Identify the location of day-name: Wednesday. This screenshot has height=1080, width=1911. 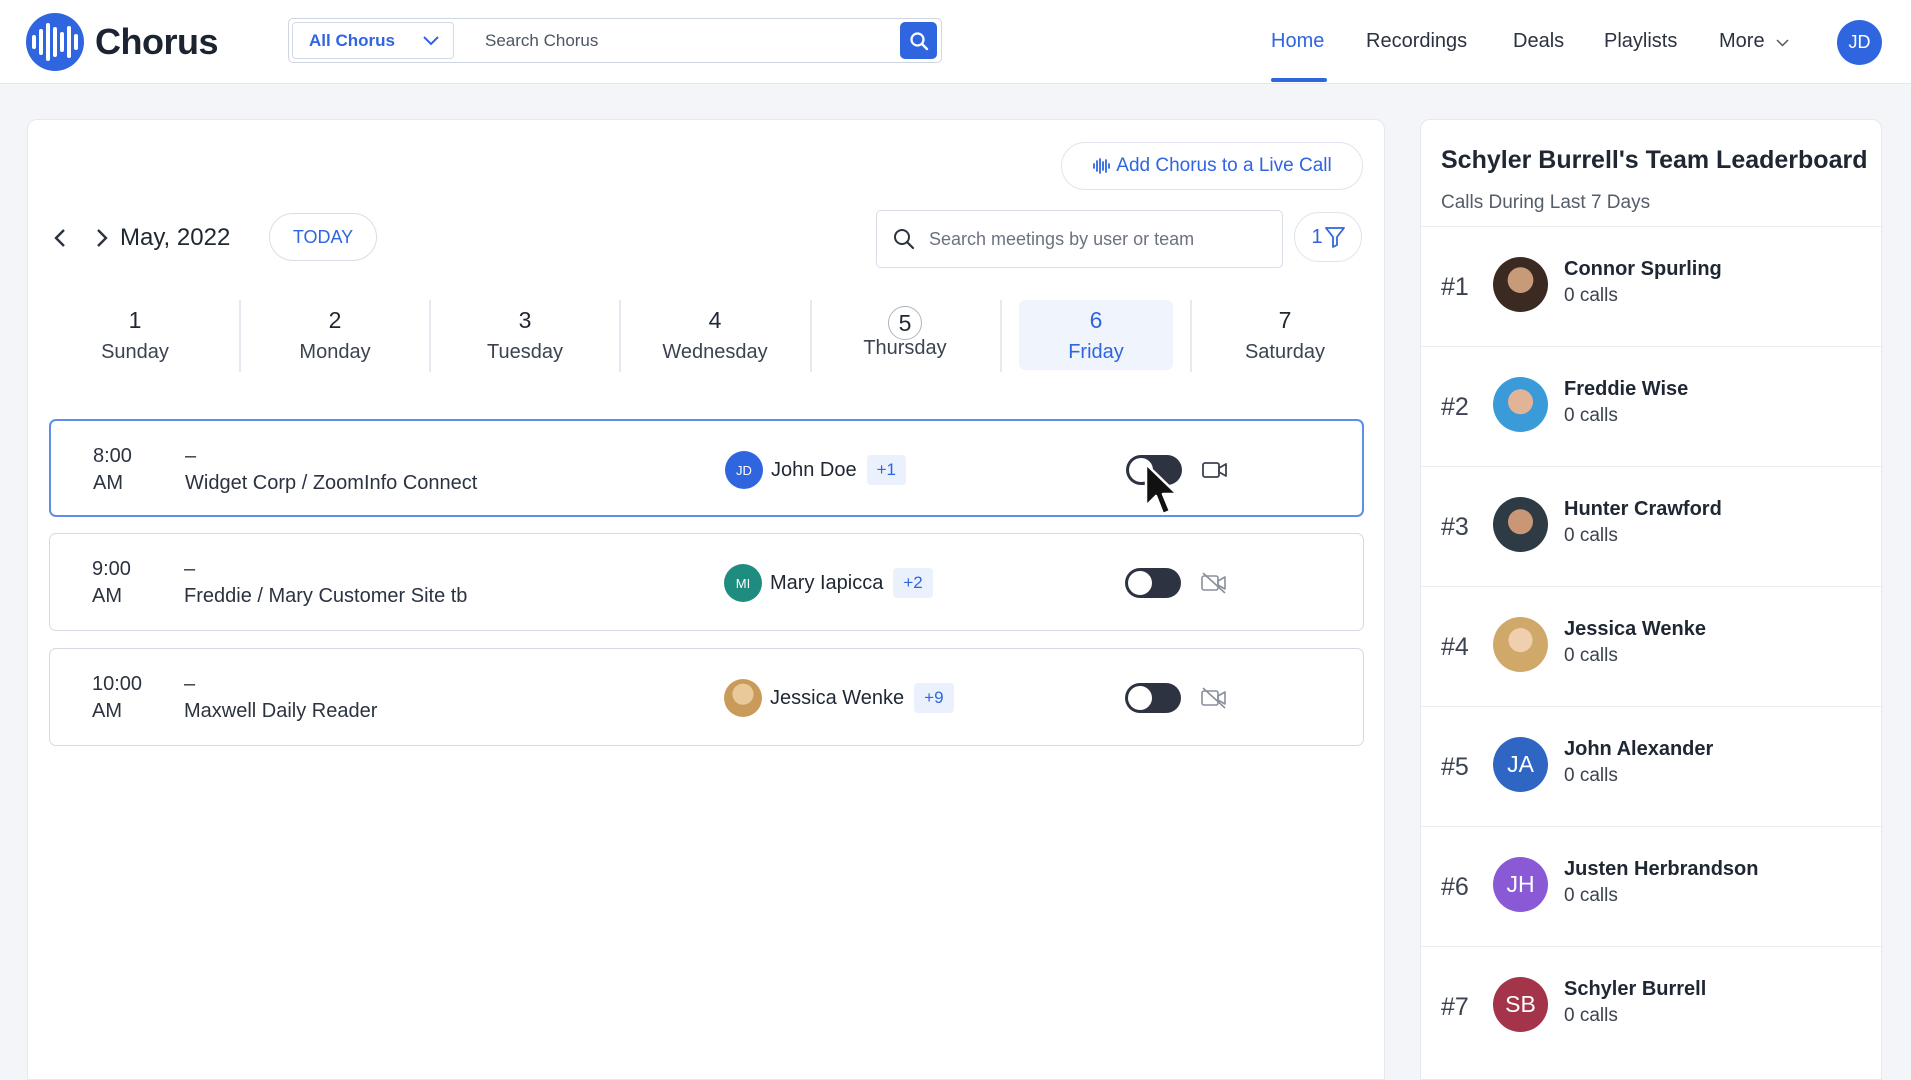
(715, 352).